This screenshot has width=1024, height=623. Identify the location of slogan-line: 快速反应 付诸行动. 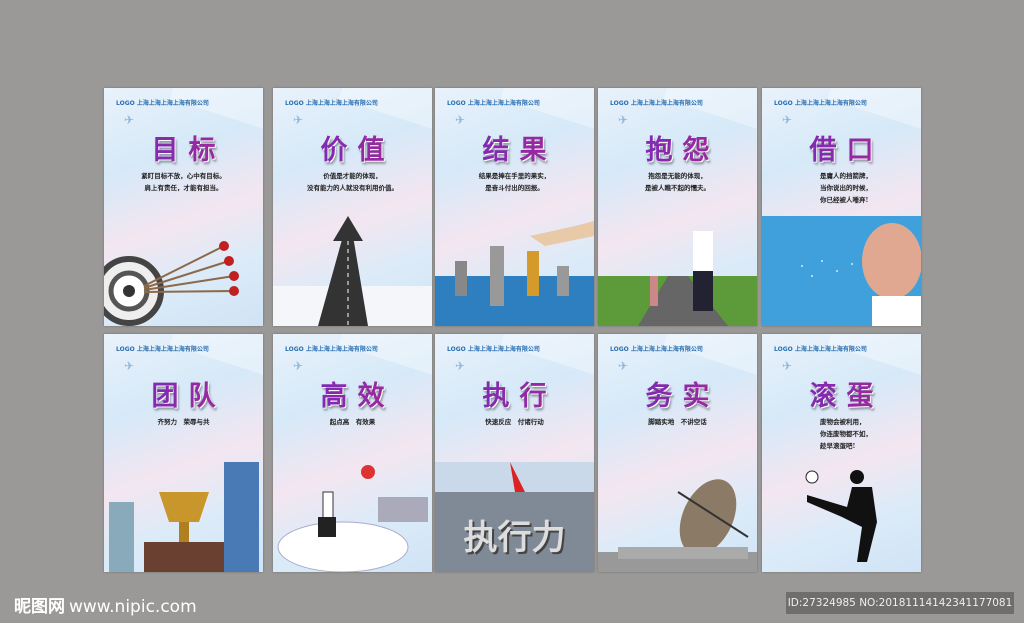
(514, 422).